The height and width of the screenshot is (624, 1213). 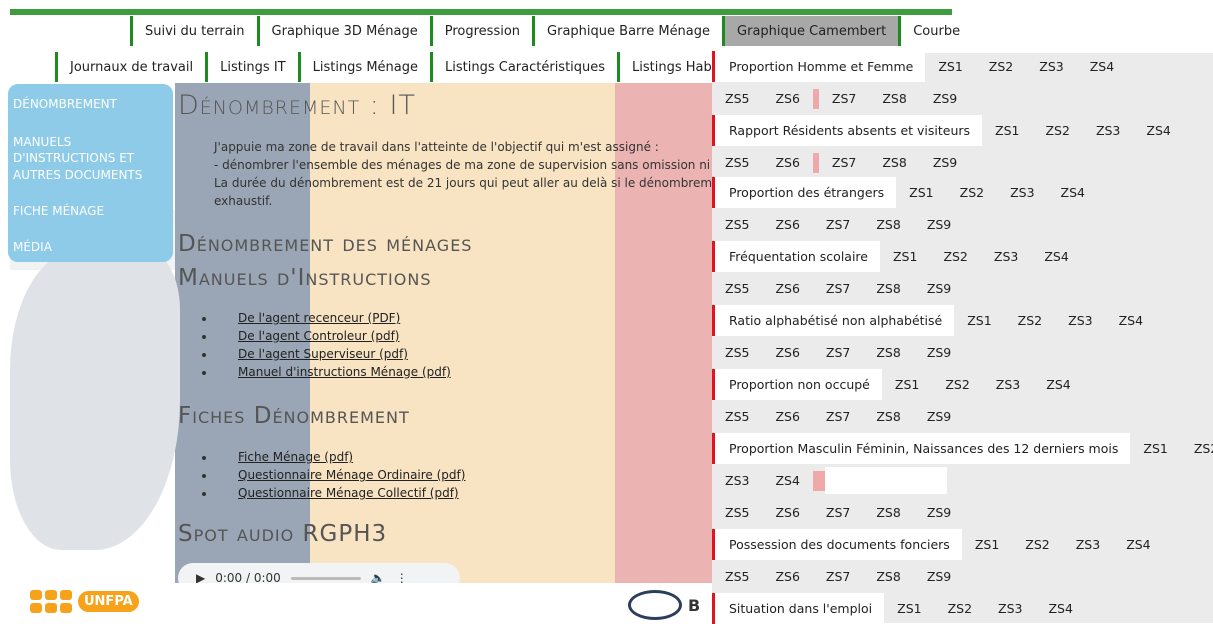 I want to click on link-questionnaire-collectif: Questionnaire Ménage Collectif (pdf), so click(x=348, y=493).